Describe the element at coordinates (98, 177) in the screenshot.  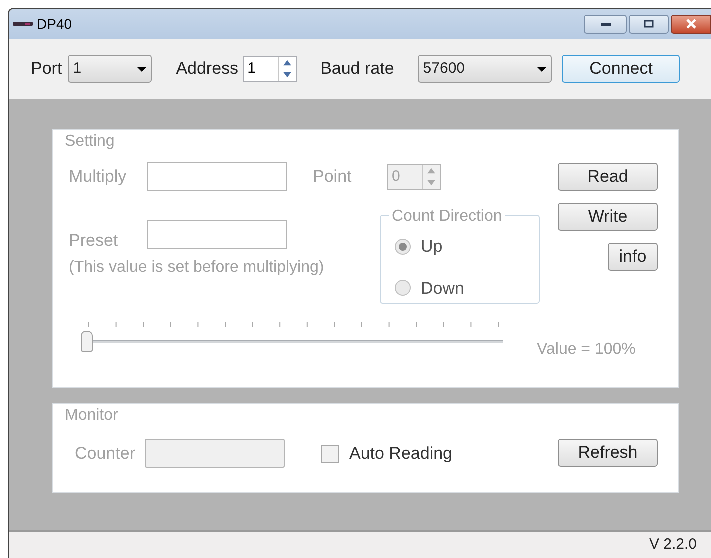
I see `multiply-label: Multiply` at that location.